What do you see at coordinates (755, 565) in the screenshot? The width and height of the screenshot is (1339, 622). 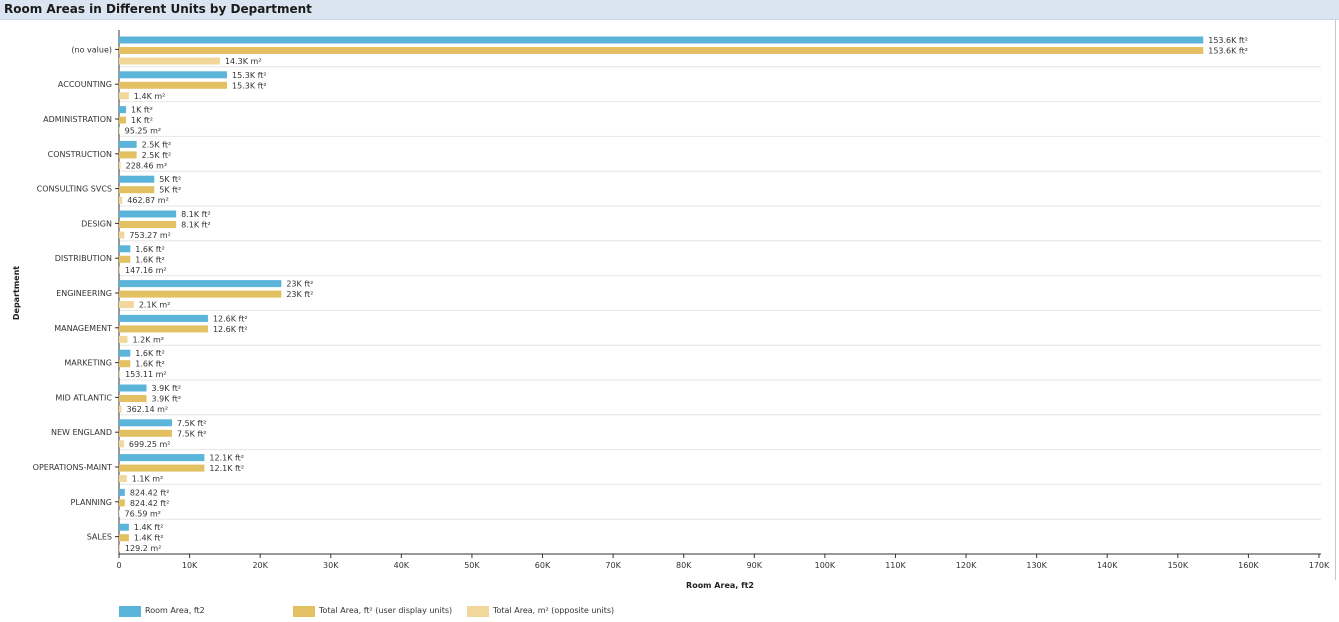 I see `x-tick-label: 90K` at bounding box center [755, 565].